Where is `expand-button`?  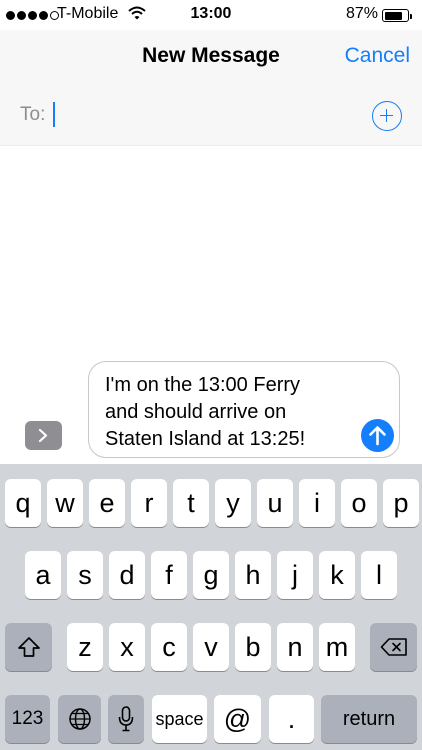
expand-button is located at coordinates (43, 435).